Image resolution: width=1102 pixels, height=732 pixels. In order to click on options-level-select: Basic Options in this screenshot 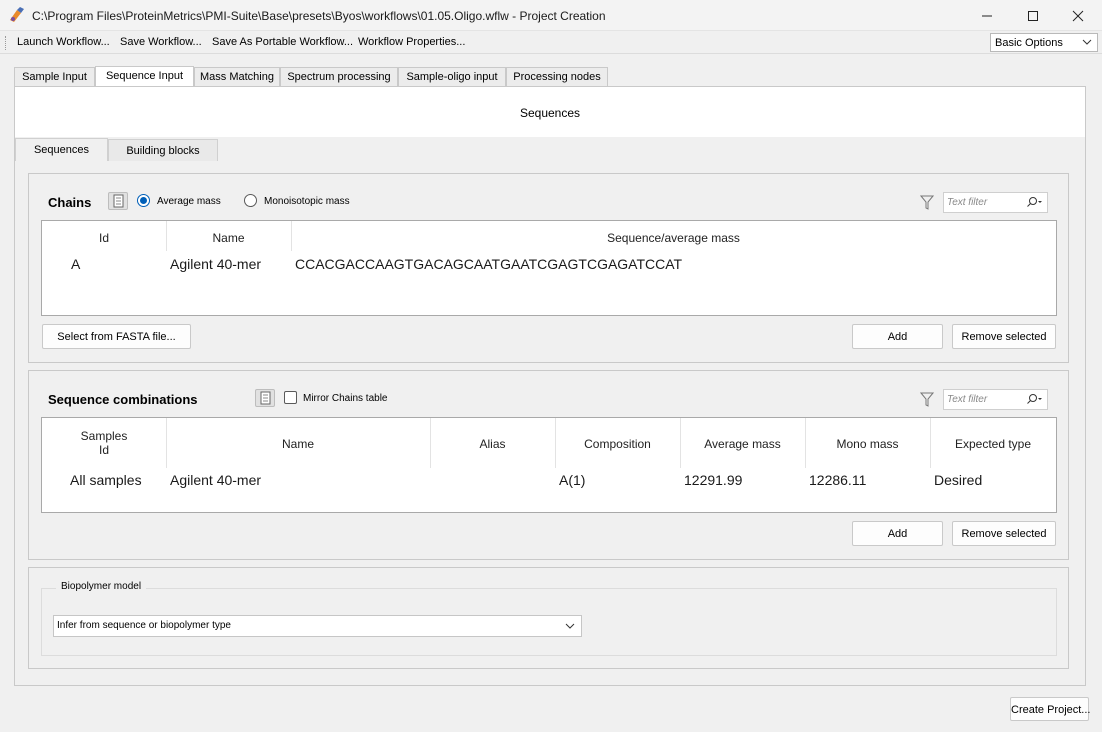, I will do `click(1044, 42)`.